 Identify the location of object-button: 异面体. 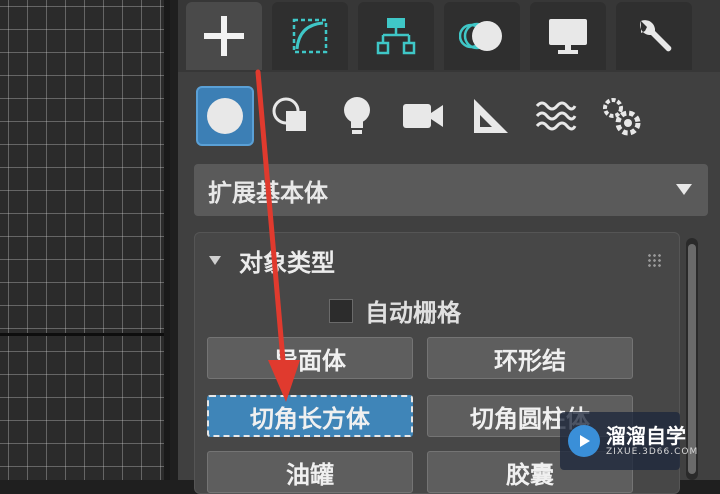
(310, 358).